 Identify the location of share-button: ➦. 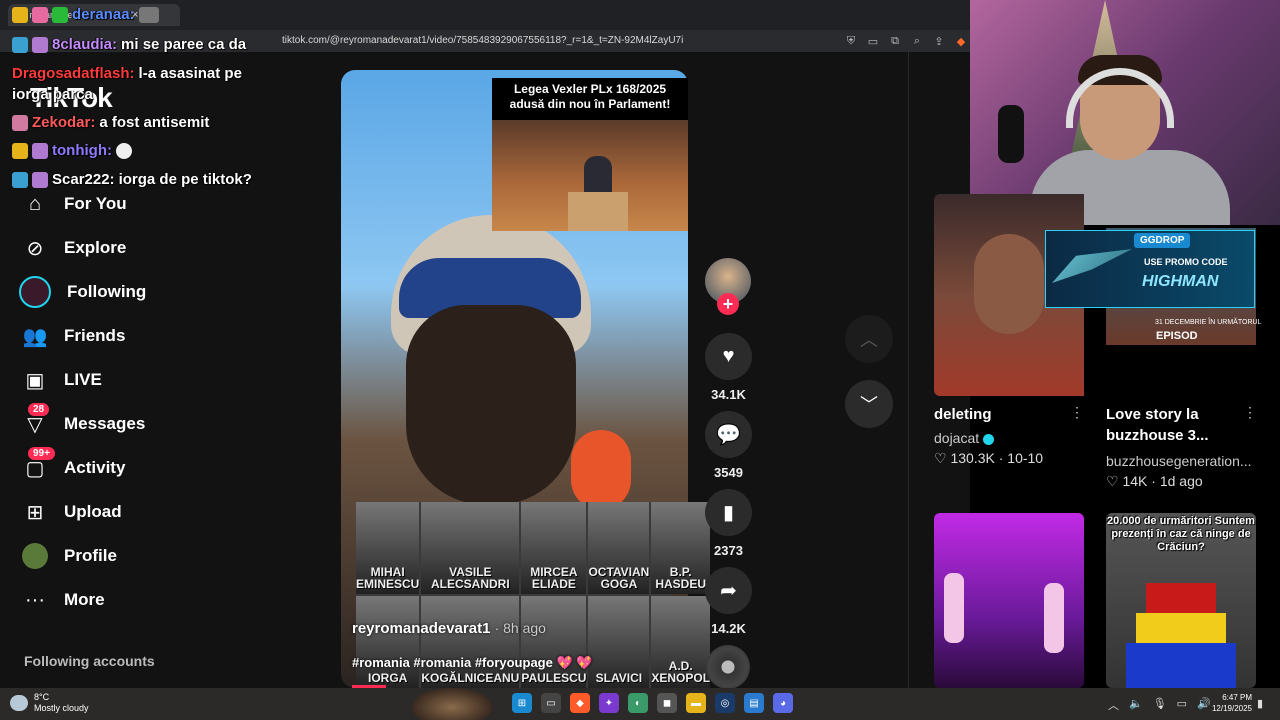
(728, 590).